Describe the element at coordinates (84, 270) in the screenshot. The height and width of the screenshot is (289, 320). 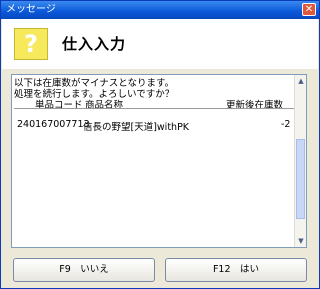
I see `no-button: F9 いいえ` at that location.